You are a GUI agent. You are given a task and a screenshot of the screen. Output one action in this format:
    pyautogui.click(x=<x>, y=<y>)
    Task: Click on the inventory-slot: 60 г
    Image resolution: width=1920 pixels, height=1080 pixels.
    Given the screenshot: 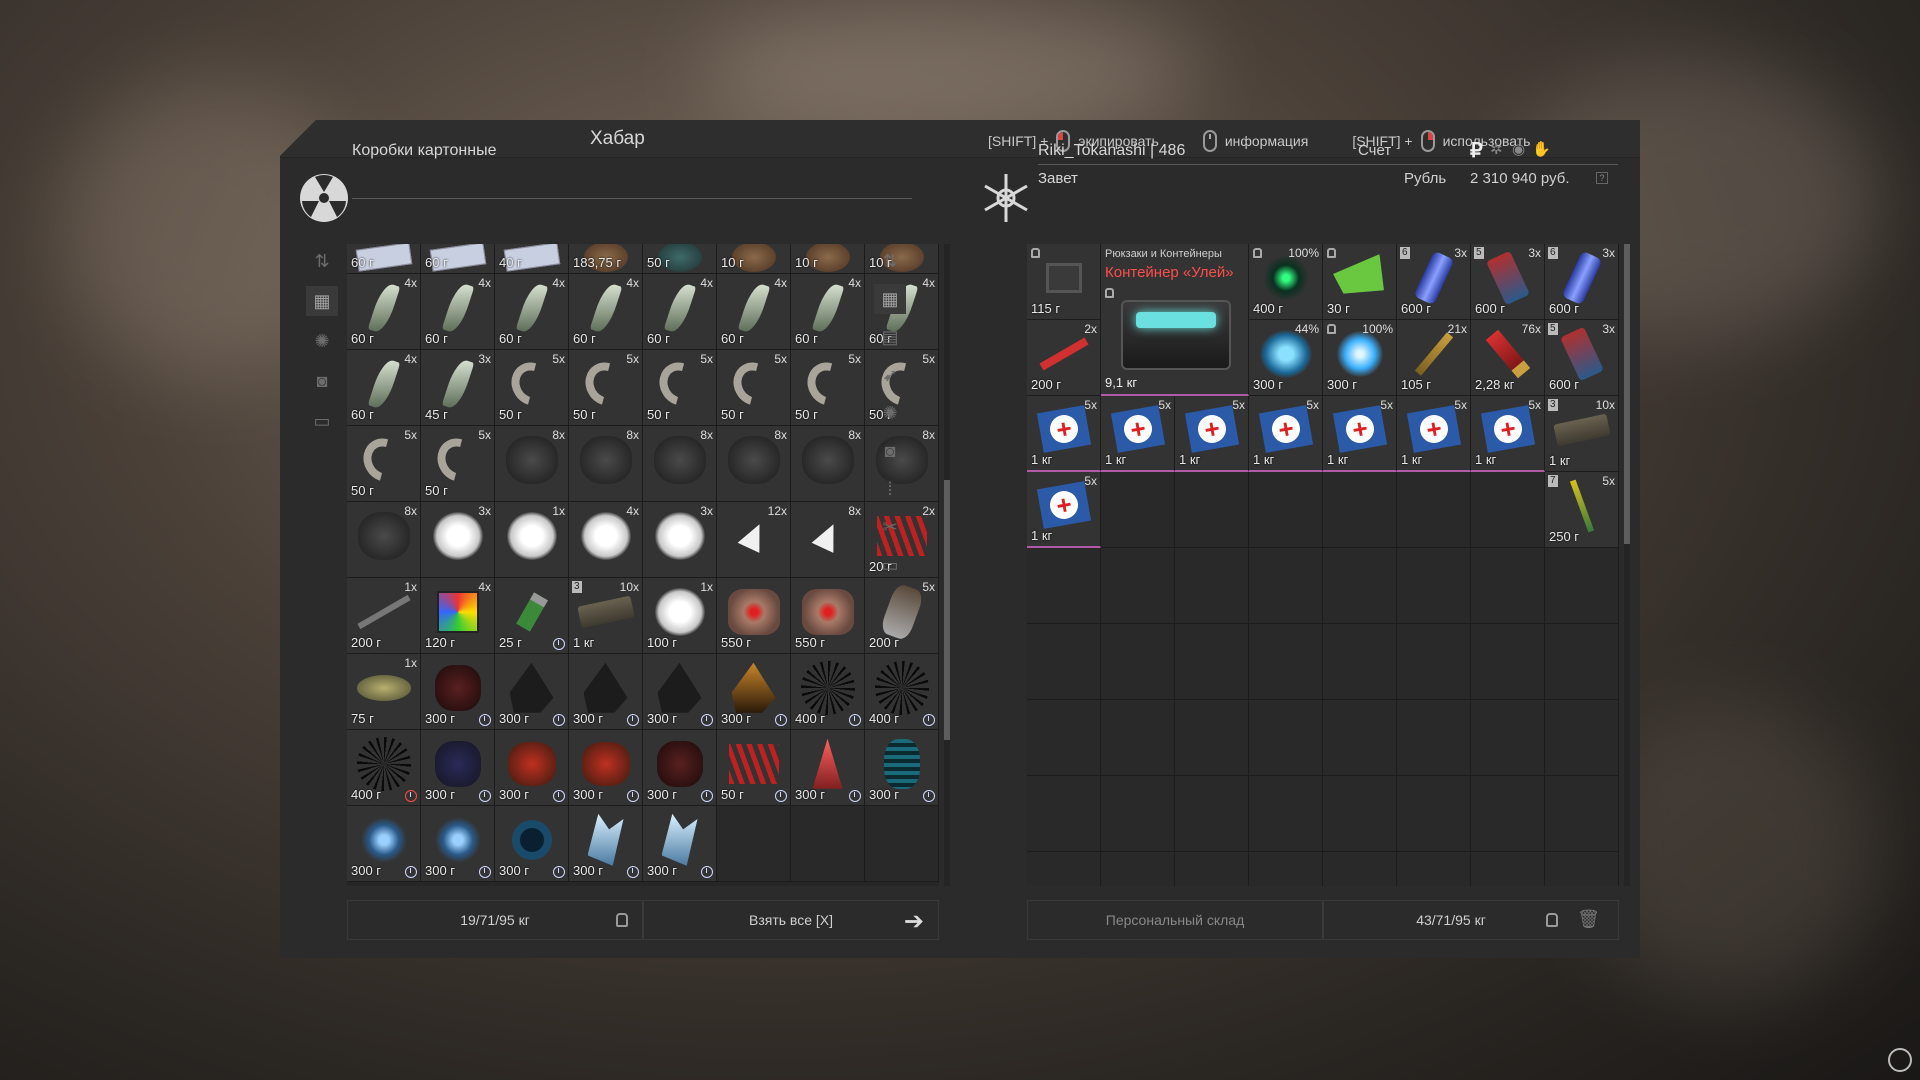 What is the action you would take?
    pyautogui.click(x=458, y=259)
    